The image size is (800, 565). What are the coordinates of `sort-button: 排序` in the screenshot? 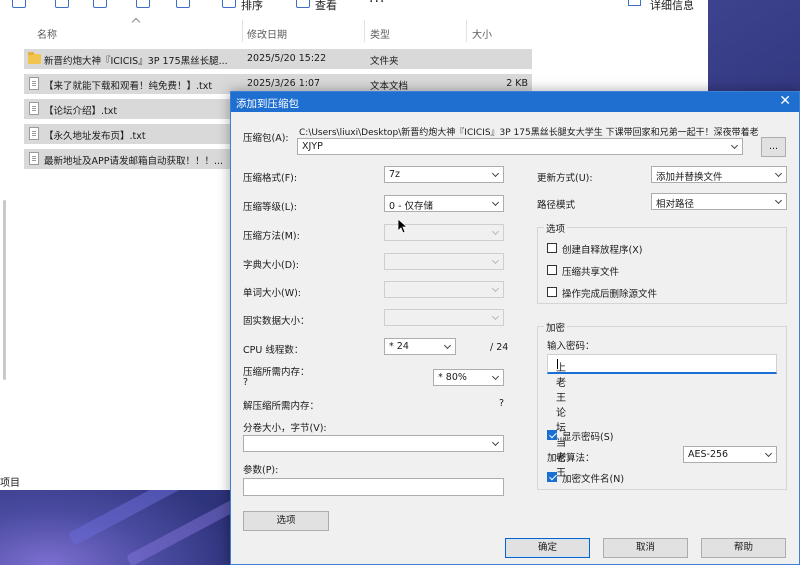 It's located at (252, 6).